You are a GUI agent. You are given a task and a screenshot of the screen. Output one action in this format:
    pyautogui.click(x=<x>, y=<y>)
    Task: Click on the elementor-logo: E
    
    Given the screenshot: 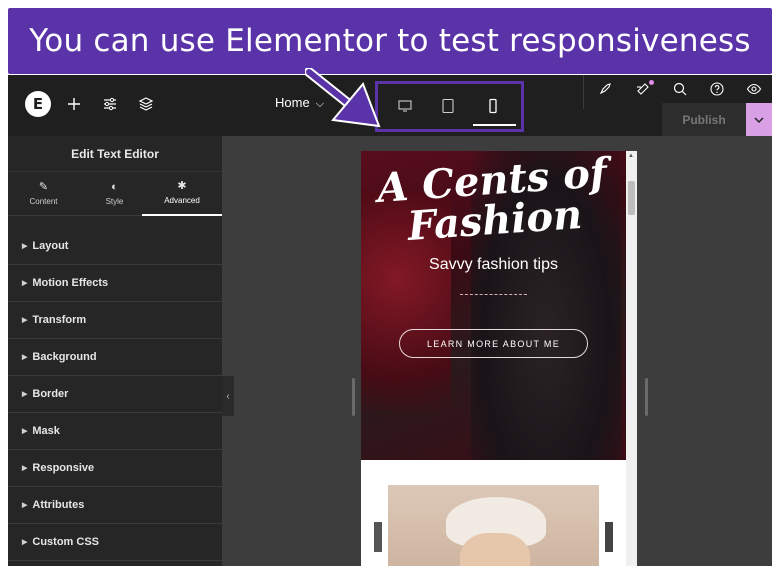 What is the action you would take?
    pyautogui.click(x=38, y=104)
    